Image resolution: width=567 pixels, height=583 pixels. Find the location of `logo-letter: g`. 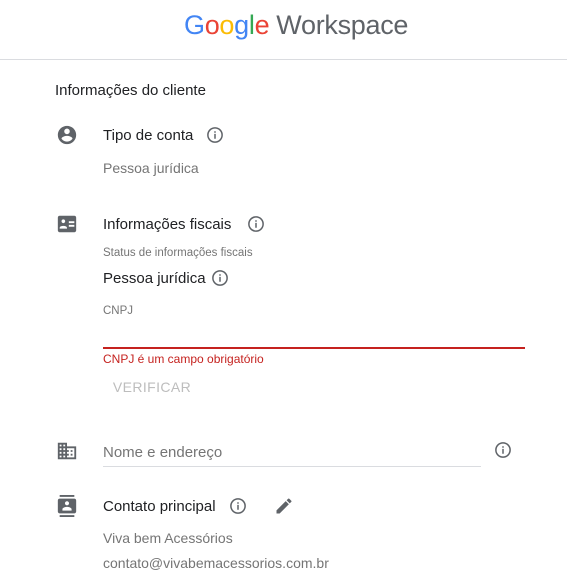

logo-letter: g is located at coordinates (241, 25).